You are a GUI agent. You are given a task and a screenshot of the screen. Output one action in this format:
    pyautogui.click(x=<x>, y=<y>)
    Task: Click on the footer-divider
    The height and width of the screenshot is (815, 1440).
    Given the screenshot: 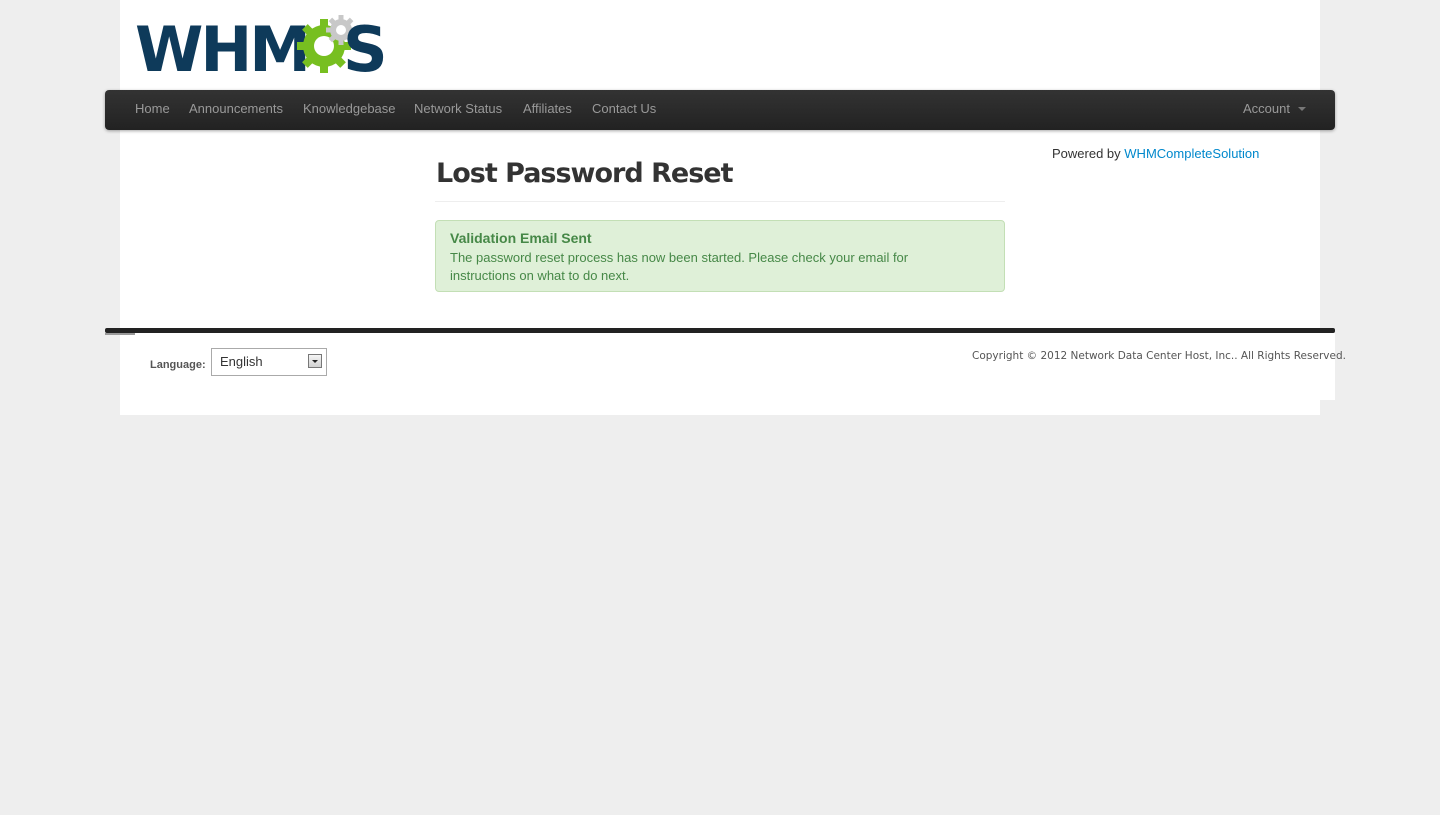 What is the action you would take?
    pyautogui.click(x=720, y=330)
    